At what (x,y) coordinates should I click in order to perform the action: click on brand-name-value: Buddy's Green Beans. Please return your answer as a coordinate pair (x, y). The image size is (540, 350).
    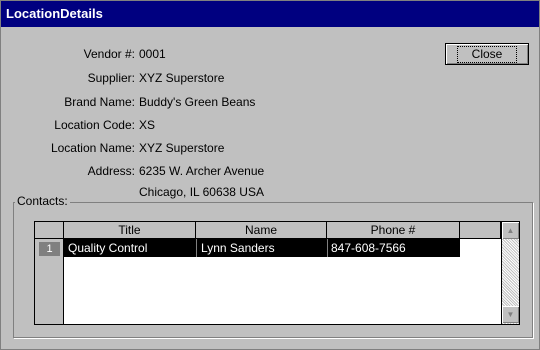
    Looking at the image, I should click on (197, 102).